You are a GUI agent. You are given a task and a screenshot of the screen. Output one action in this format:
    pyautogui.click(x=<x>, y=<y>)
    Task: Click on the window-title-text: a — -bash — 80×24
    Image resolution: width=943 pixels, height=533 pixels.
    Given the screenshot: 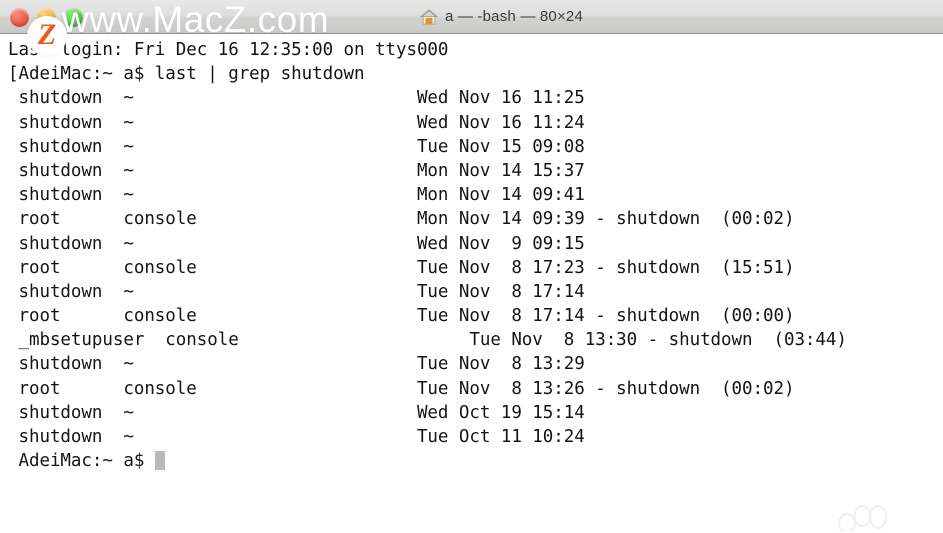 What is the action you would take?
    pyautogui.click(x=514, y=16)
    